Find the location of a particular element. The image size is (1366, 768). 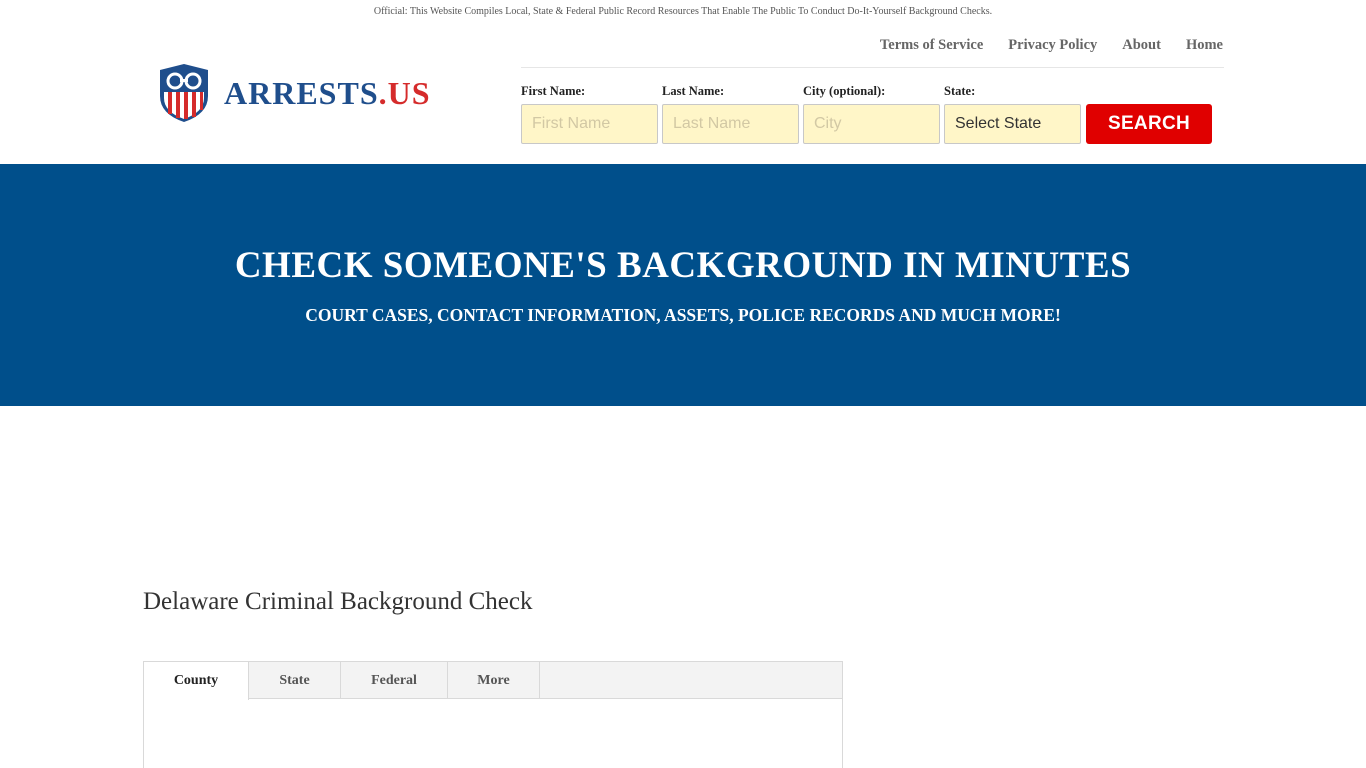

nav-privacy-policy: Privacy Policy is located at coordinates (1052, 45).